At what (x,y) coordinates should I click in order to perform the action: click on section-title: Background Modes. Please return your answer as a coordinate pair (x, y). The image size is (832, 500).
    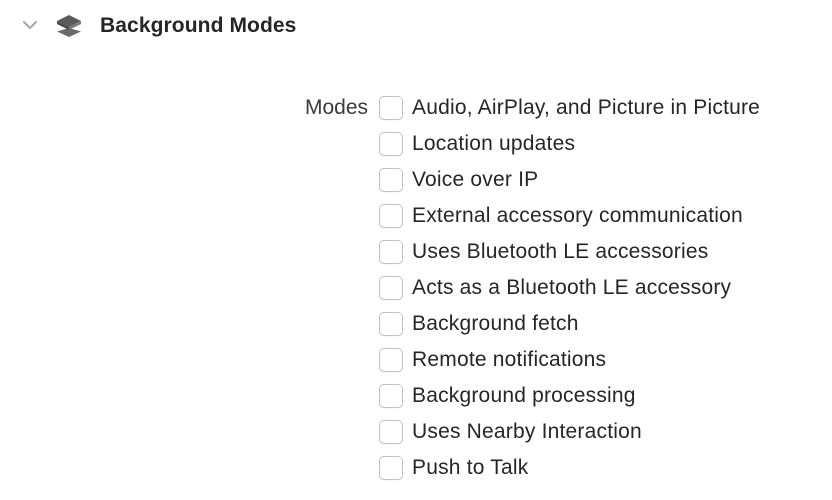
    Looking at the image, I should click on (198, 25).